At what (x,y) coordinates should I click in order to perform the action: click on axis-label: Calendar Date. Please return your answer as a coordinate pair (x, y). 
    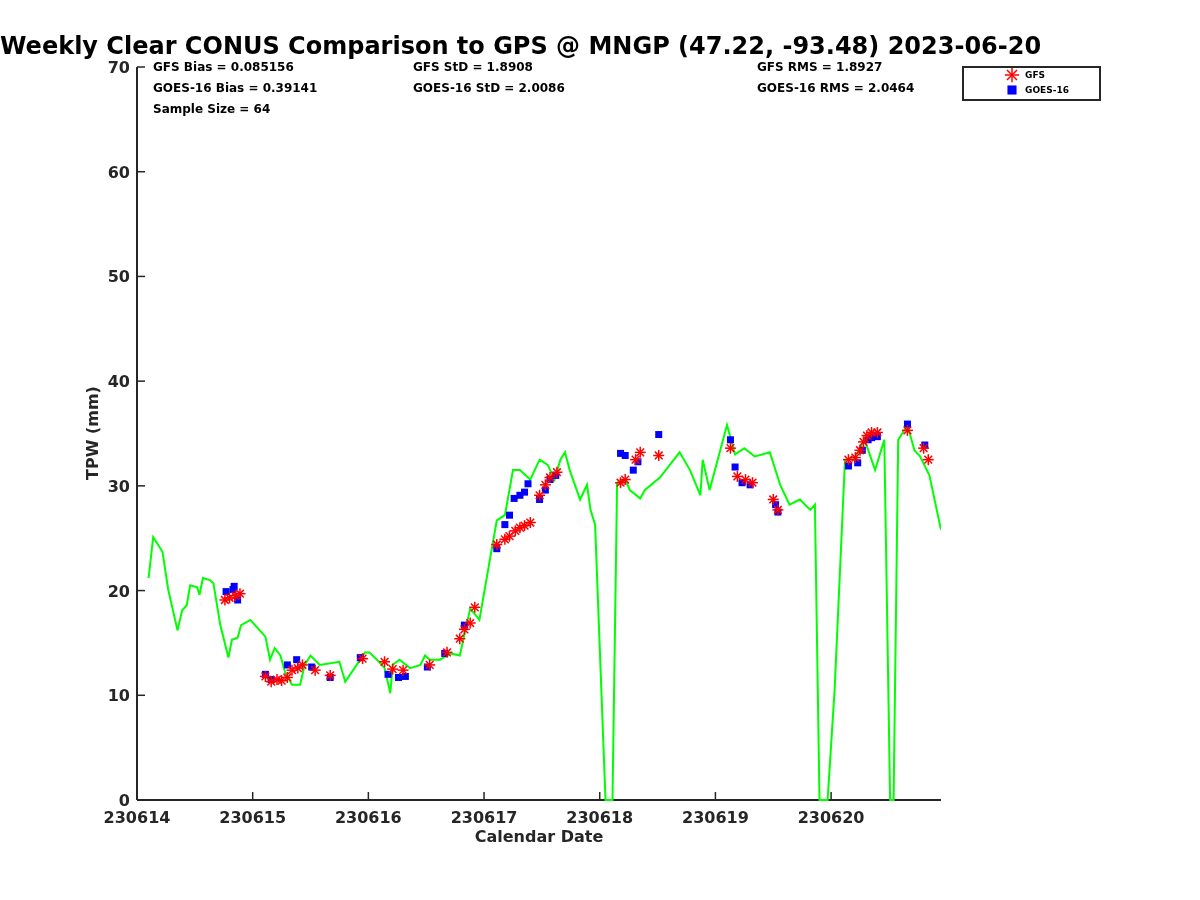
    Looking at the image, I should click on (539, 836).